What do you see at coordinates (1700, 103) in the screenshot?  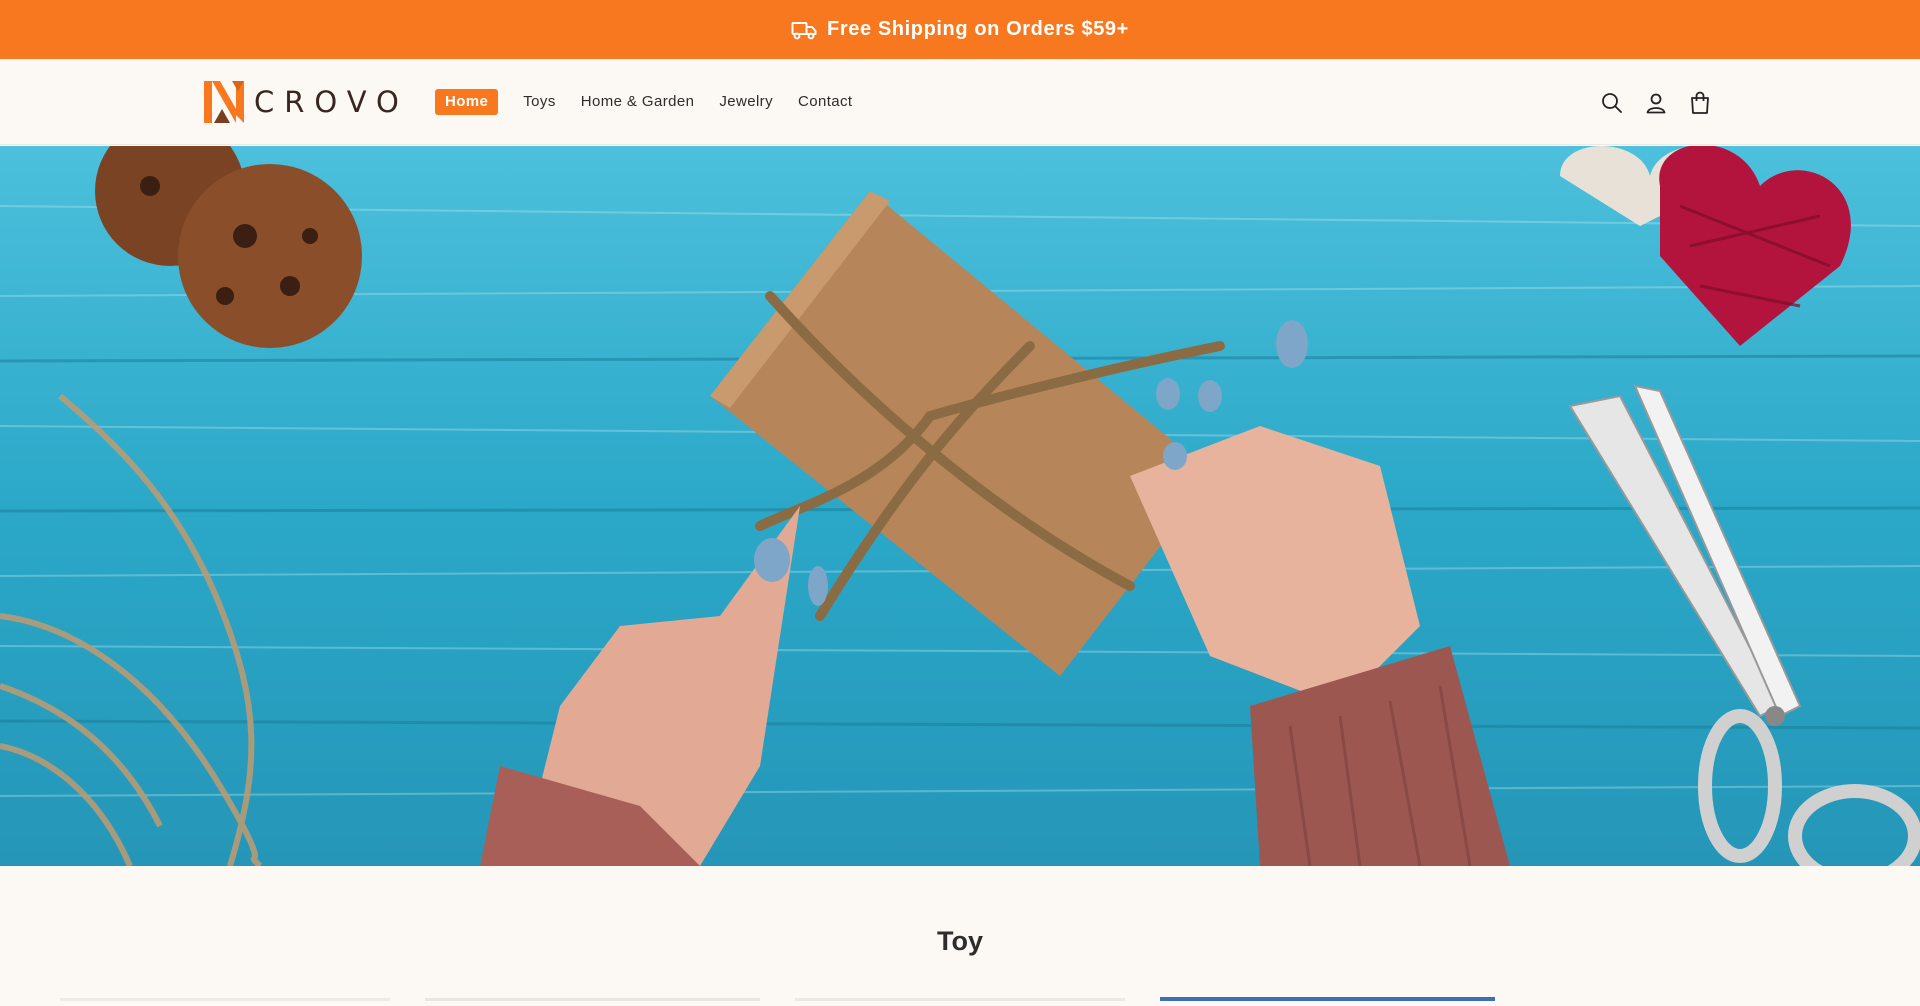 I see `cart-icon` at bounding box center [1700, 103].